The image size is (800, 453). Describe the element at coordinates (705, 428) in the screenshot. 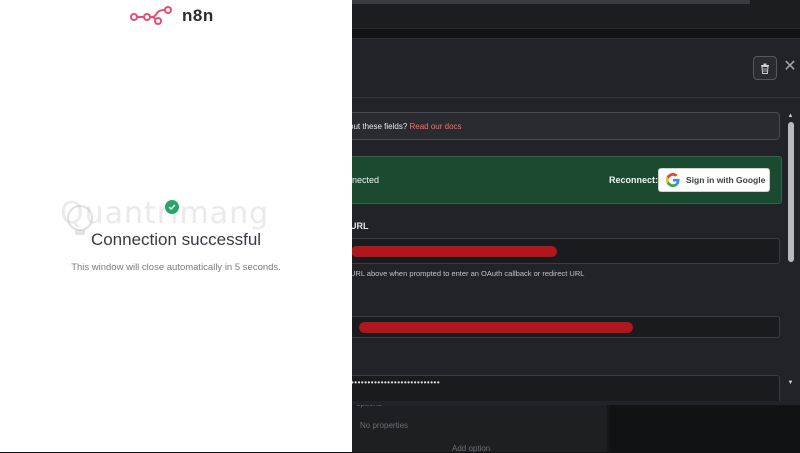

I see `background-output-panel` at that location.